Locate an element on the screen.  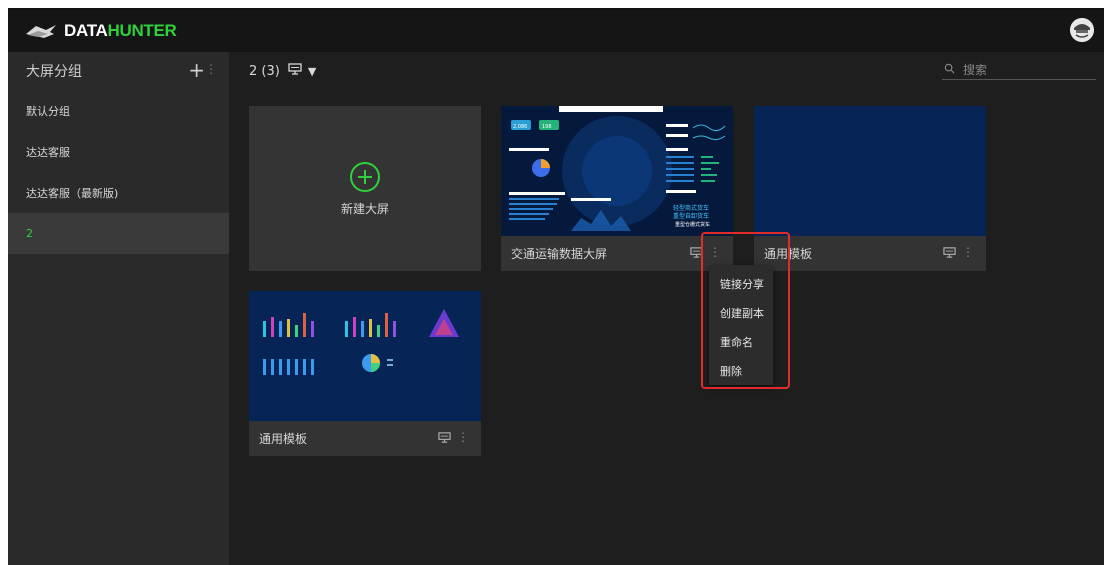
dashboard-preview-image: 2,086 198 轻型商式货车 重型自卸货车 重型仓栅式货车 is located at coordinates (617, 171).